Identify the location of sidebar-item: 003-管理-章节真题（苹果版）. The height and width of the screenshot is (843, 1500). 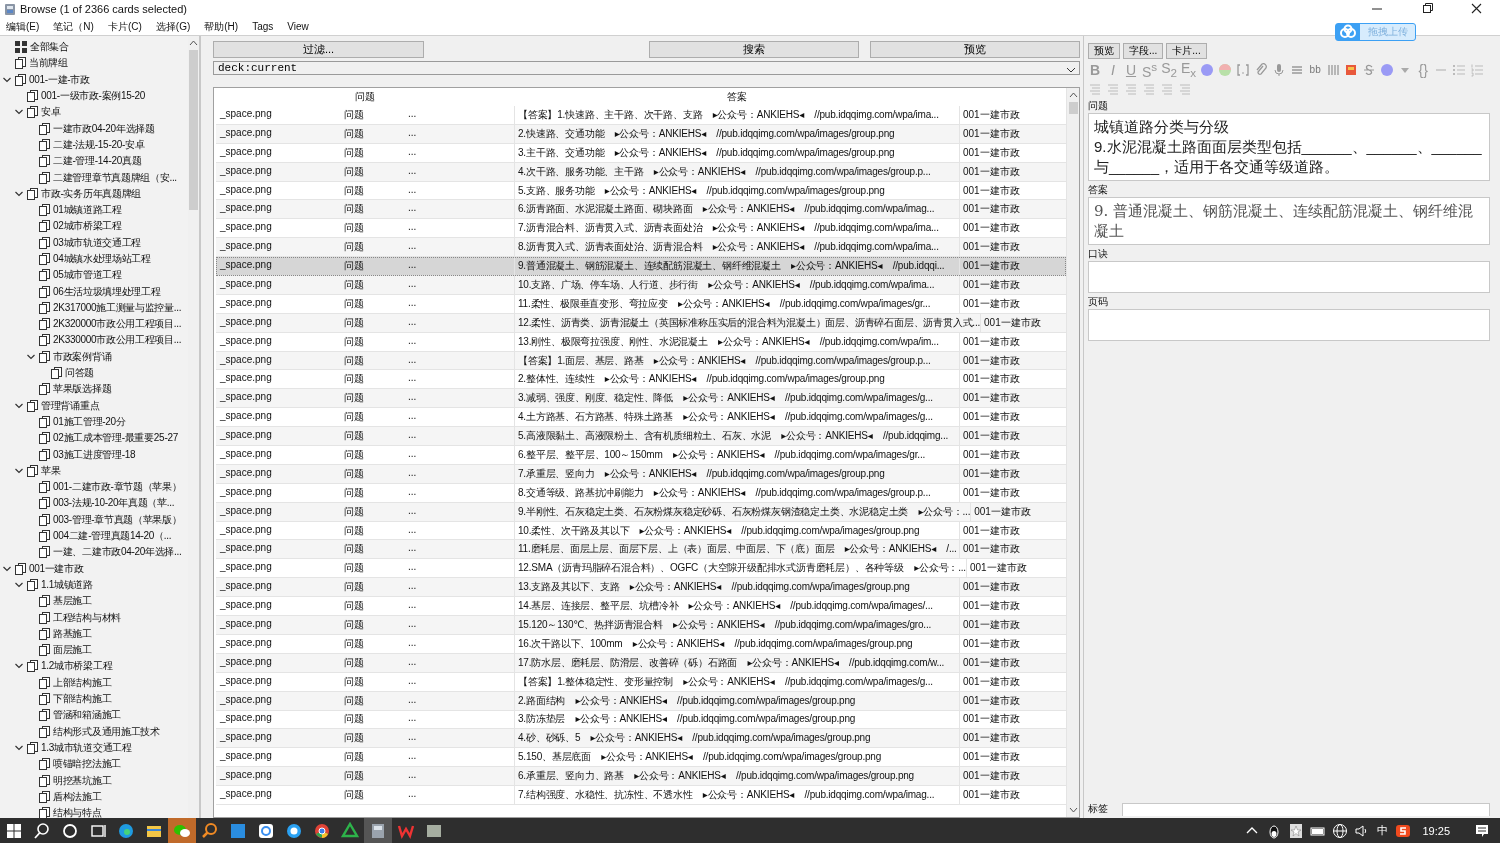
(94, 519).